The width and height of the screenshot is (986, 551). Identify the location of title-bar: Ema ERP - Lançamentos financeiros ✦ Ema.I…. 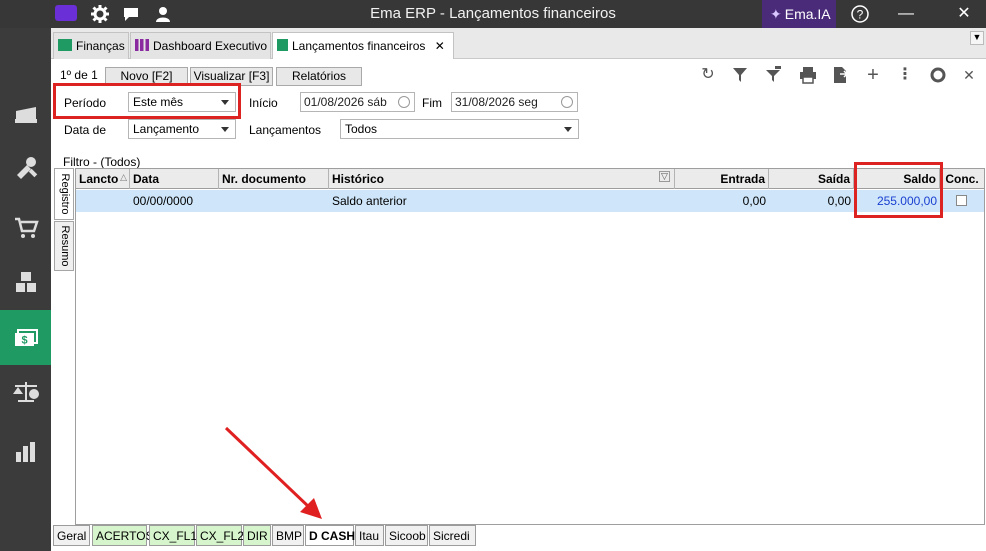
(493, 14).